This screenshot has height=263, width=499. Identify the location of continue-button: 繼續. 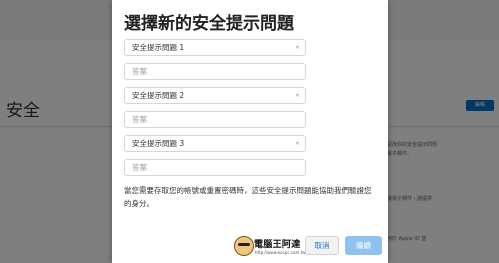
(363, 245).